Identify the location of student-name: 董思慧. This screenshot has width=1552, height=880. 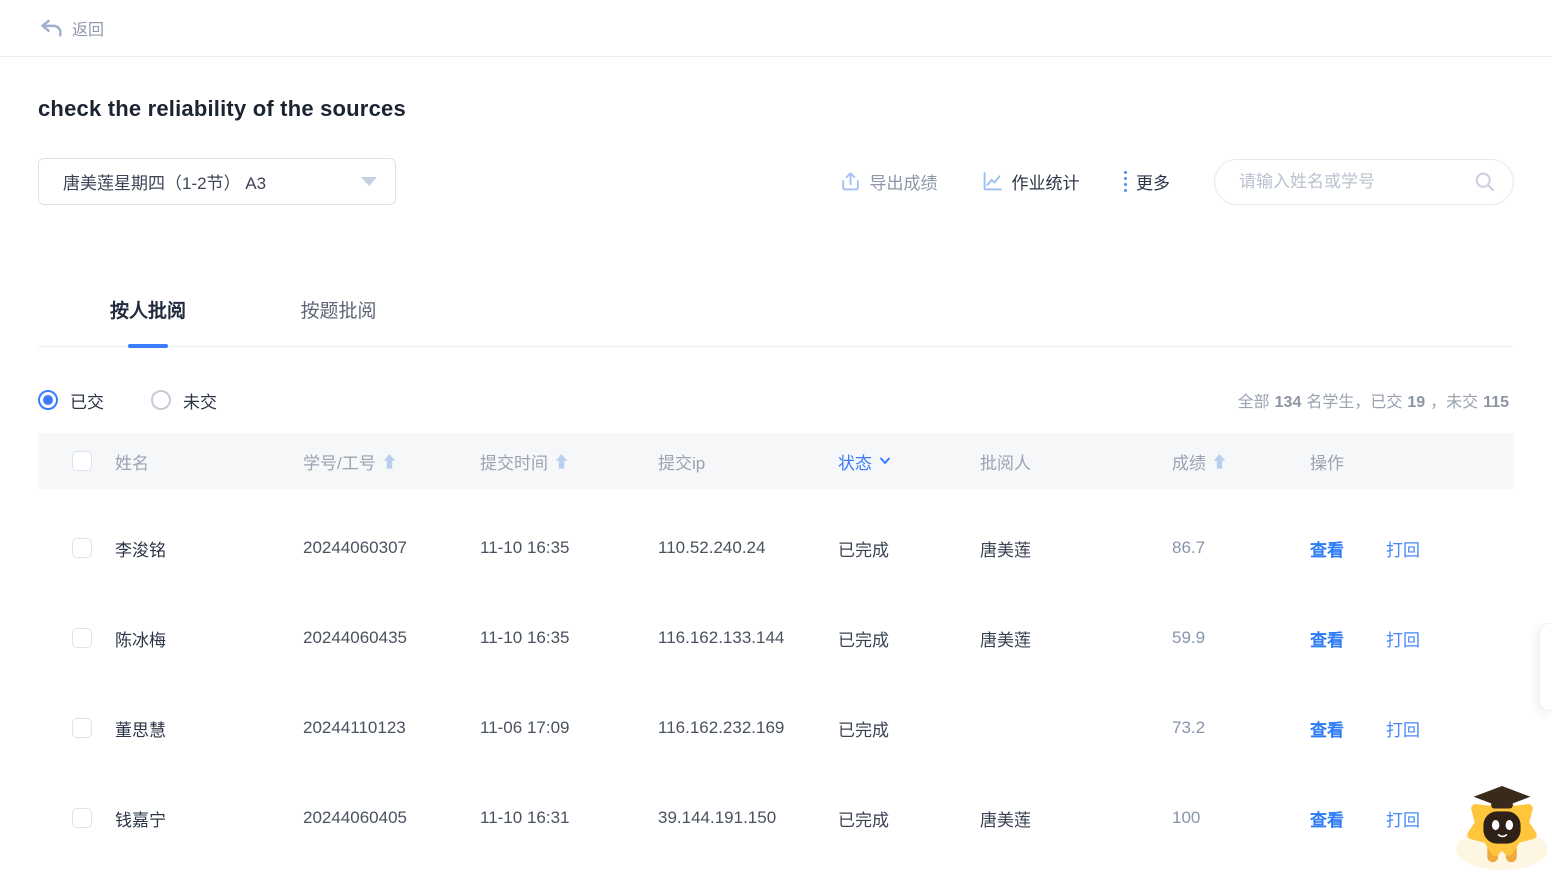
(140, 730).